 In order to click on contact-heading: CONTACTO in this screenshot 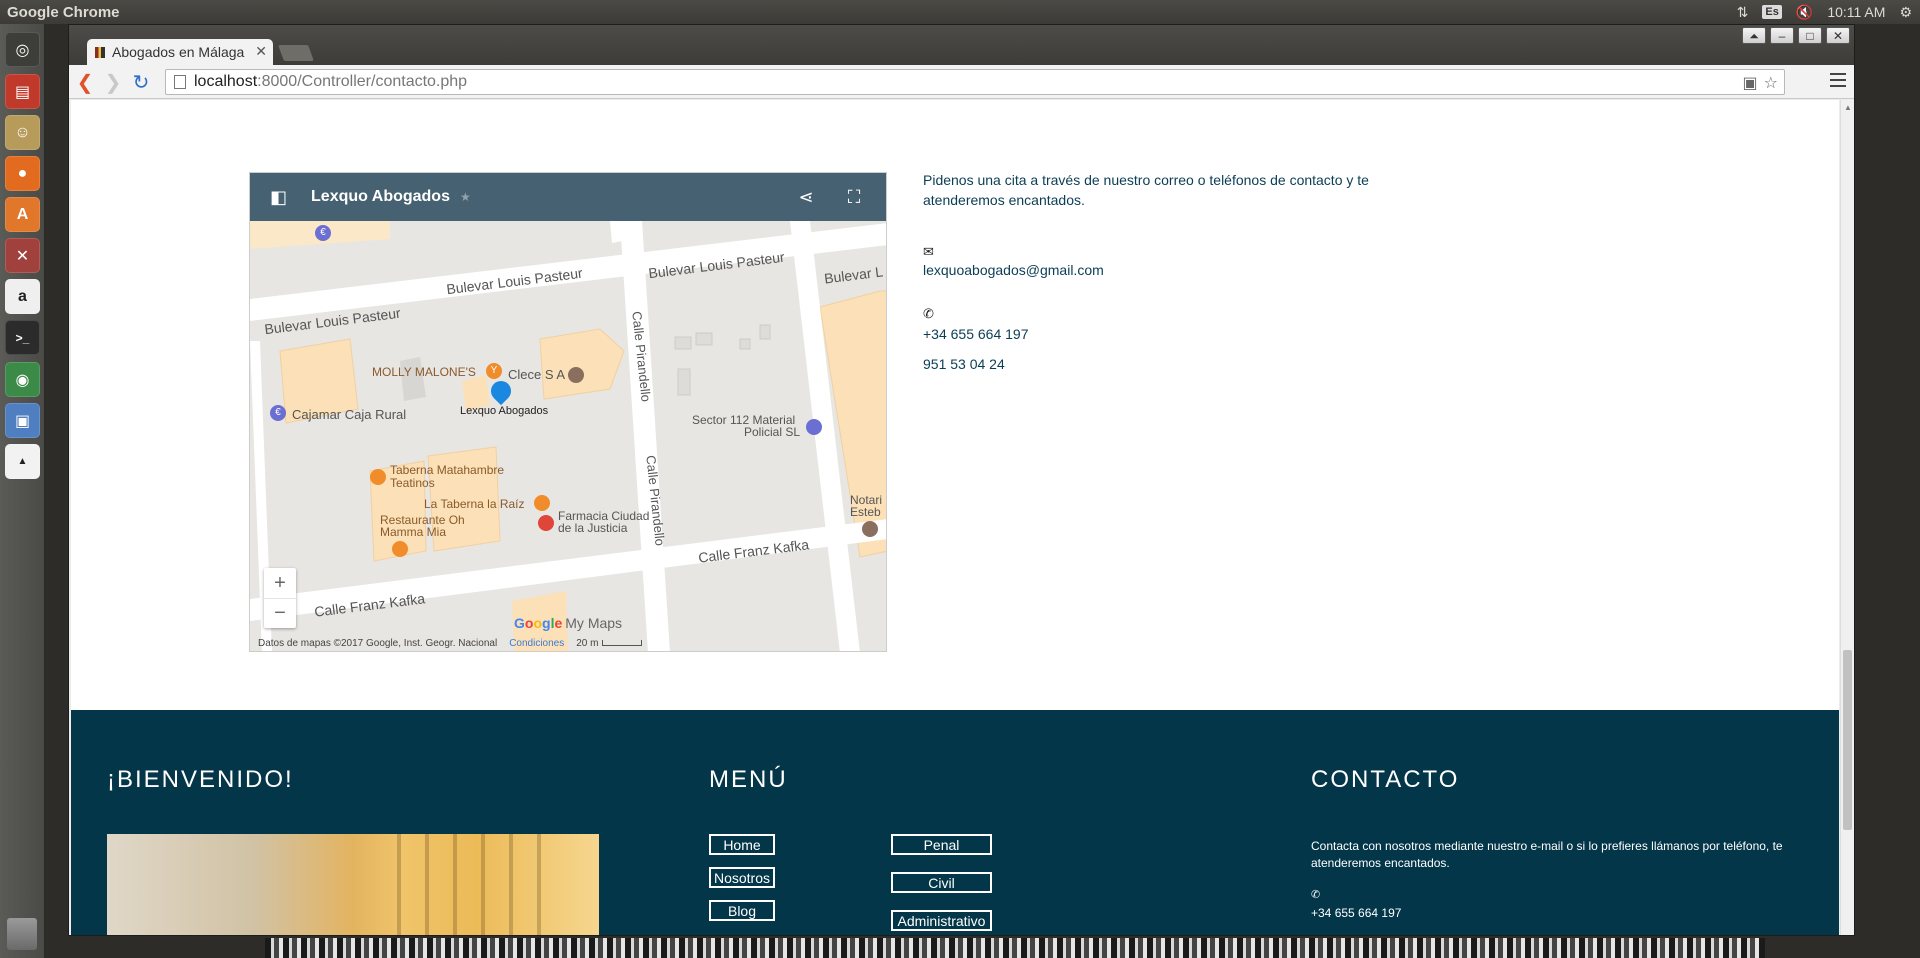, I will do `click(1385, 779)`.